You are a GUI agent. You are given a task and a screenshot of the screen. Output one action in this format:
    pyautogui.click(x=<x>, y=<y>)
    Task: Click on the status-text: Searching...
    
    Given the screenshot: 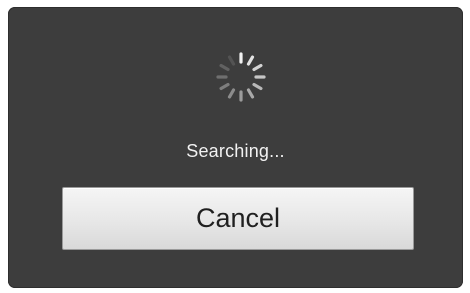 What is the action you would take?
    pyautogui.click(x=235, y=151)
    